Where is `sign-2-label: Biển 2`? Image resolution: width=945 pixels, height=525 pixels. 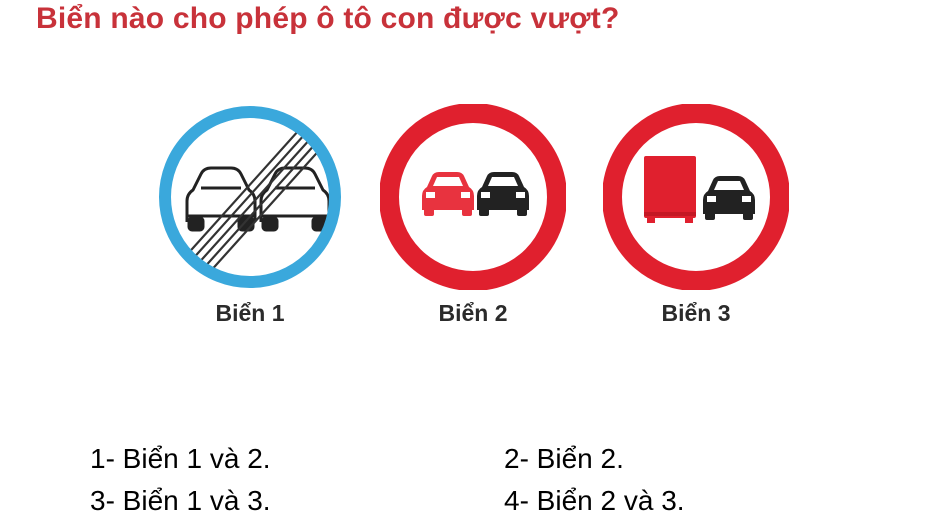 sign-2-label: Biển 2 is located at coordinates (473, 313).